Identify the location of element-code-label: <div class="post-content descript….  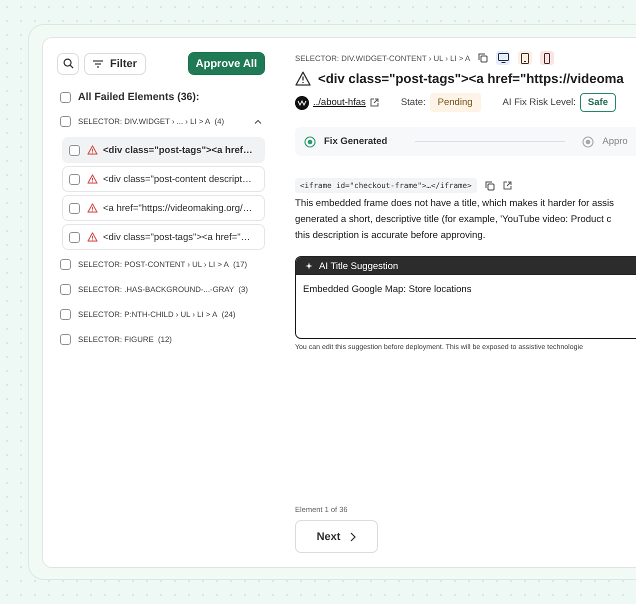
(177, 179).